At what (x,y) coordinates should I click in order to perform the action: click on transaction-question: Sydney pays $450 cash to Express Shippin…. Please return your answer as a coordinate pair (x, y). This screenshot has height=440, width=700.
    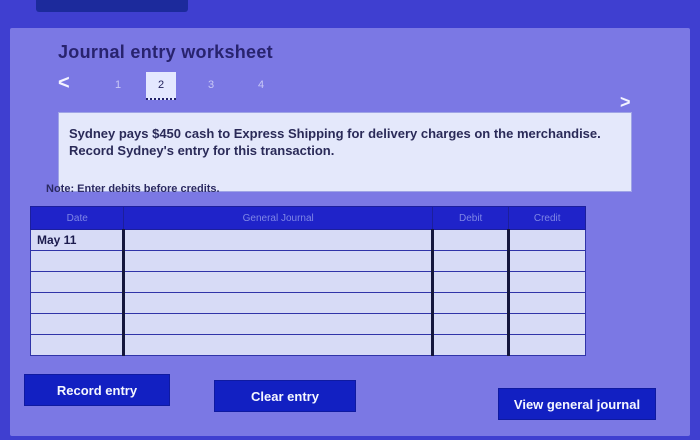
    Looking at the image, I should click on (345, 152).